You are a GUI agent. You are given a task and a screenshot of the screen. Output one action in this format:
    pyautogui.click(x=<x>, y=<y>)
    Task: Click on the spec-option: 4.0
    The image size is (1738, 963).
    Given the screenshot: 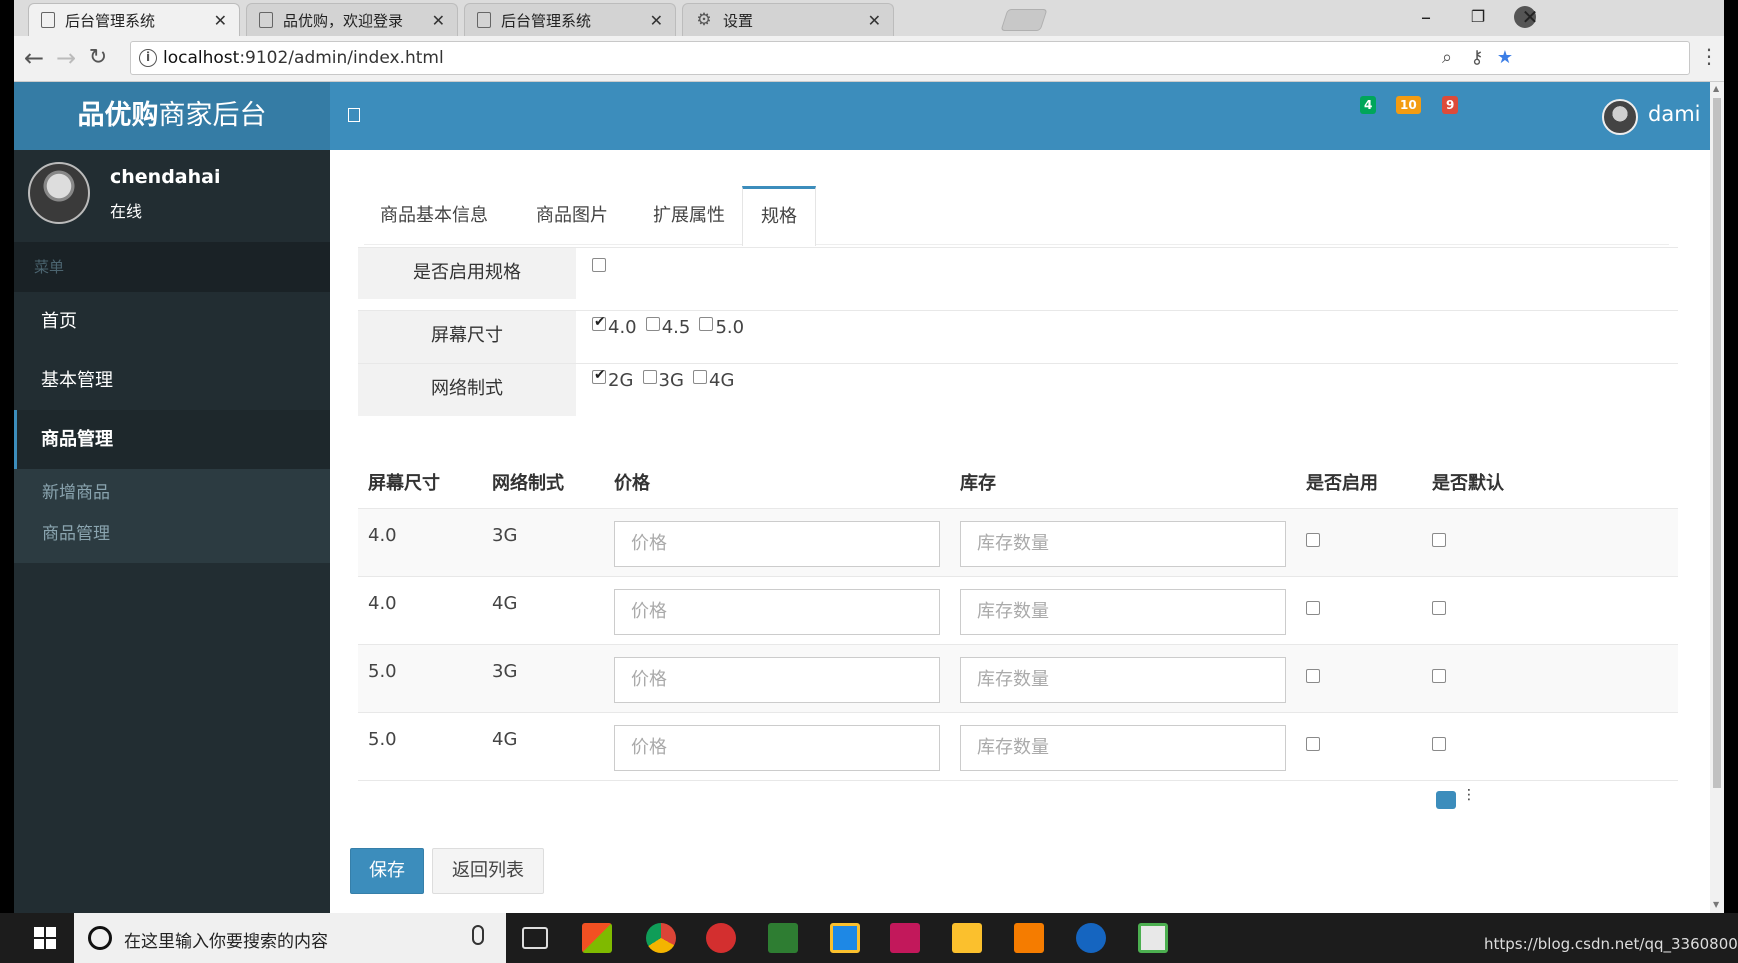 What is the action you would take?
    pyautogui.click(x=614, y=326)
    